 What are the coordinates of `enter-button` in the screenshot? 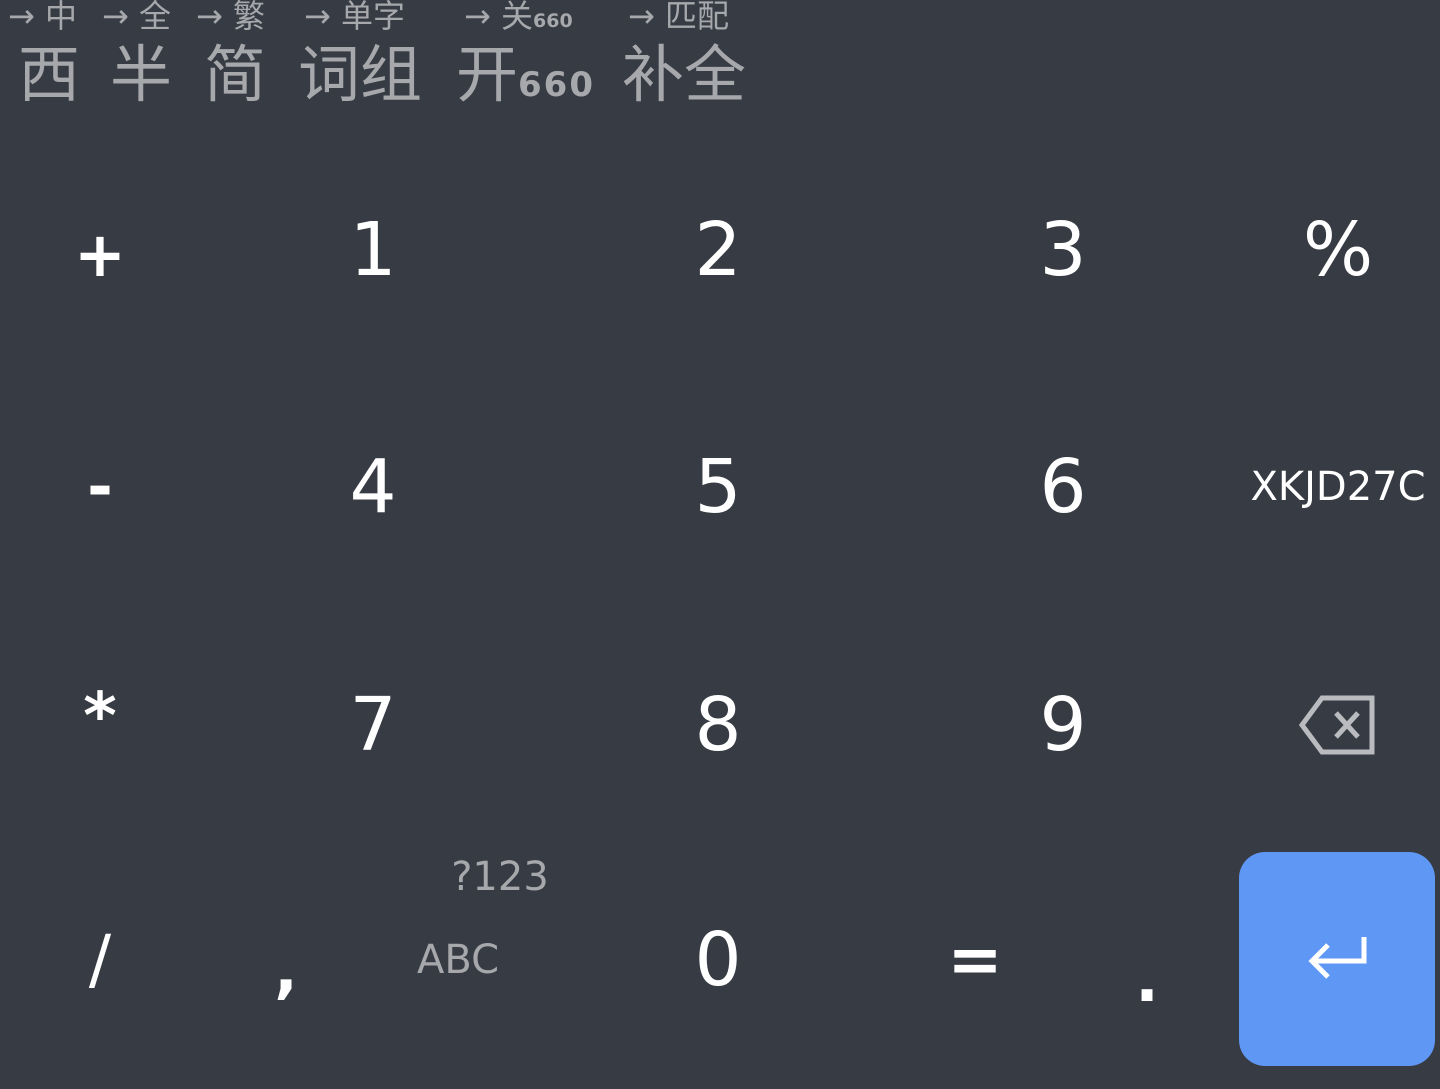 It's located at (1337, 959).